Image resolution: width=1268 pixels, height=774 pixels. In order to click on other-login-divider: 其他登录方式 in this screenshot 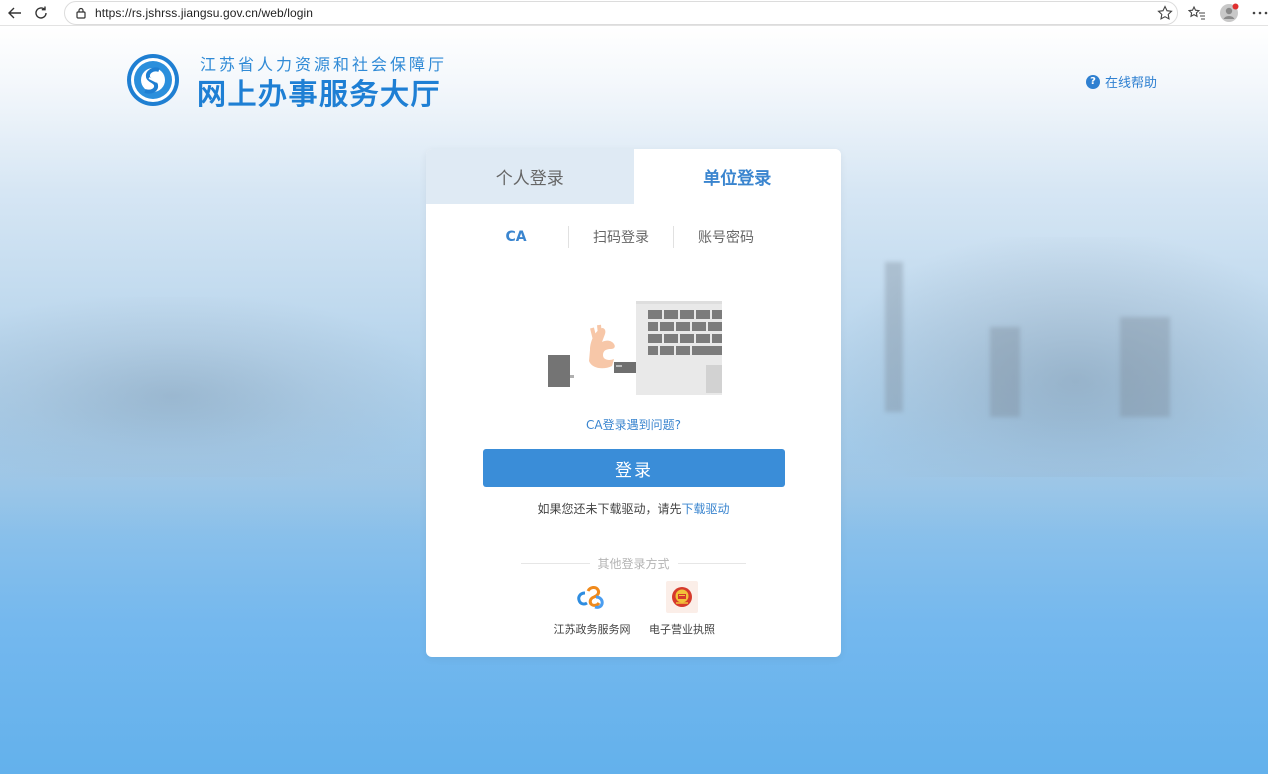, I will do `click(634, 563)`.